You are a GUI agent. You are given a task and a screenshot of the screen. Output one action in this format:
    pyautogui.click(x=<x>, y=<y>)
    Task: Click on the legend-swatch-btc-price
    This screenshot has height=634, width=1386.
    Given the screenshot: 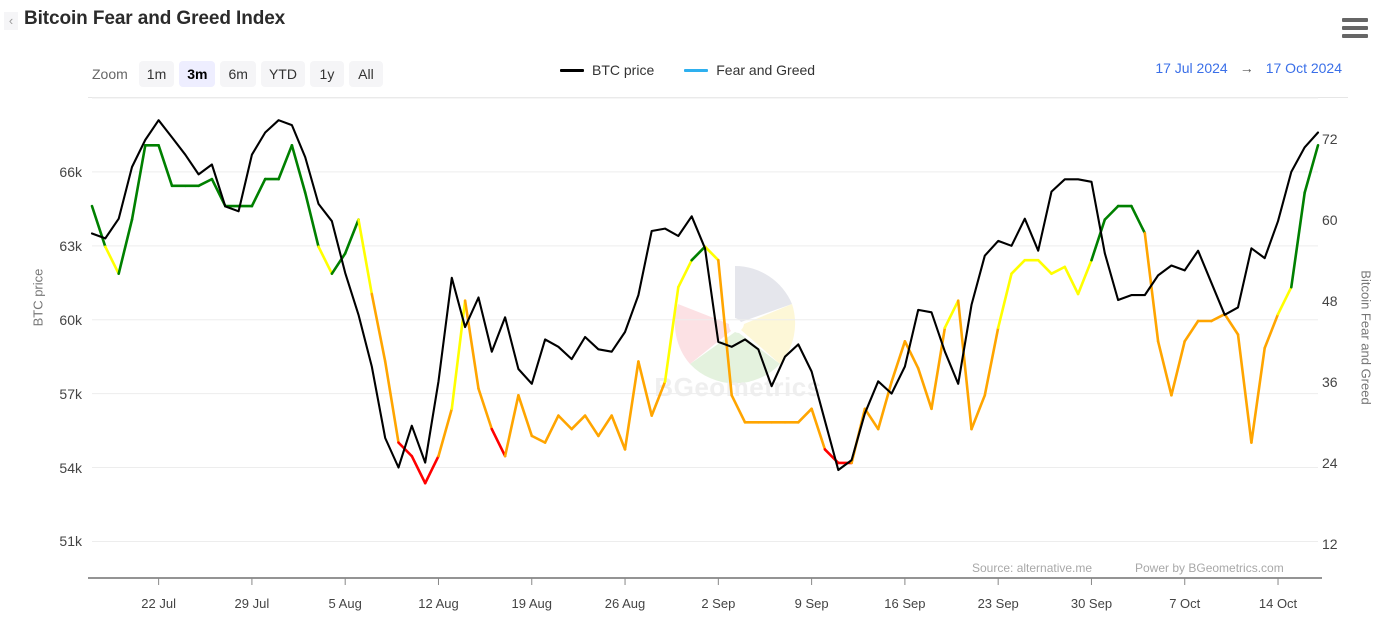 What is the action you would take?
    pyautogui.click(x=572, y=70)
    